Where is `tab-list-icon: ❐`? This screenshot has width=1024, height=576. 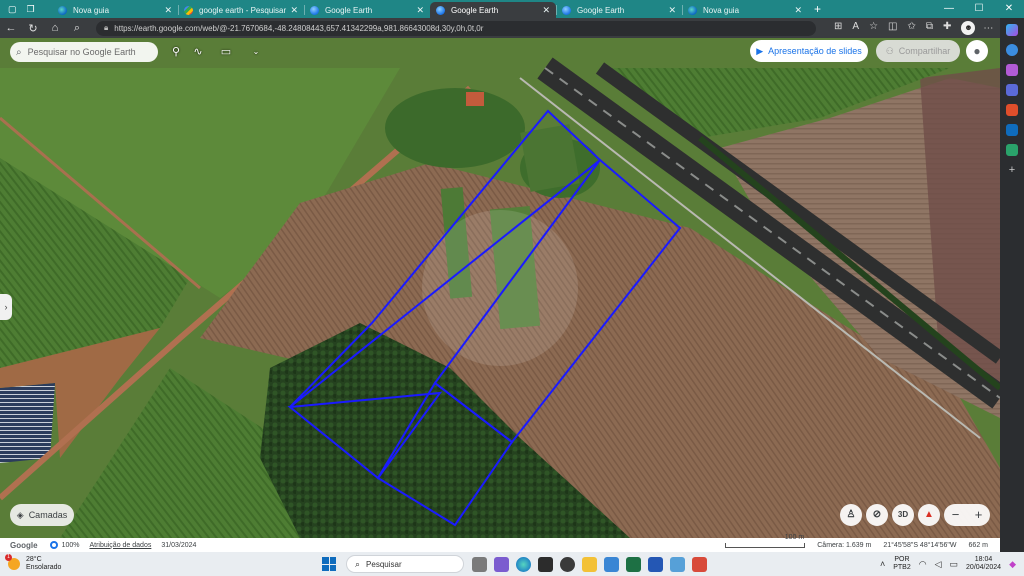 tab-list-icon: ❐ is located at coordinates (31, 9).